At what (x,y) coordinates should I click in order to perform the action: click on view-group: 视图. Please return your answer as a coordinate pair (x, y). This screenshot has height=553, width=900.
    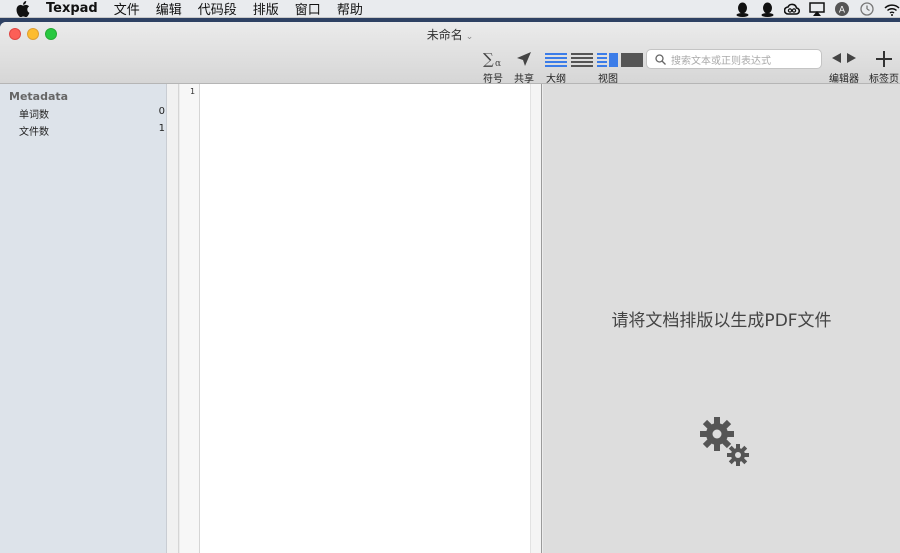
    Looking at the image, I should click on (608, 66).